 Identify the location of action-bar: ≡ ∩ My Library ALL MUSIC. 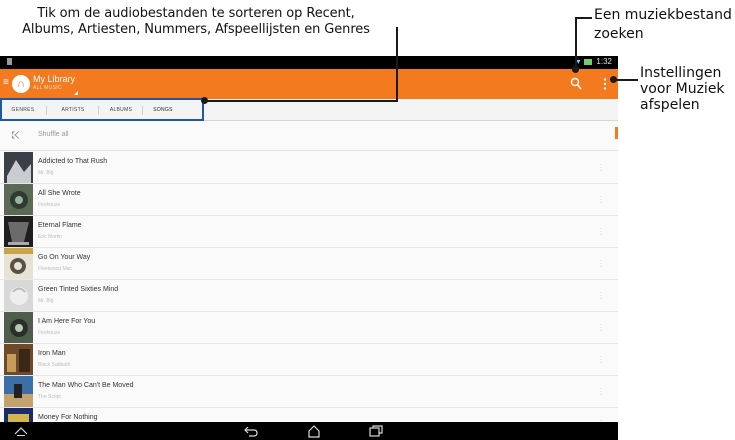
(309, 84).